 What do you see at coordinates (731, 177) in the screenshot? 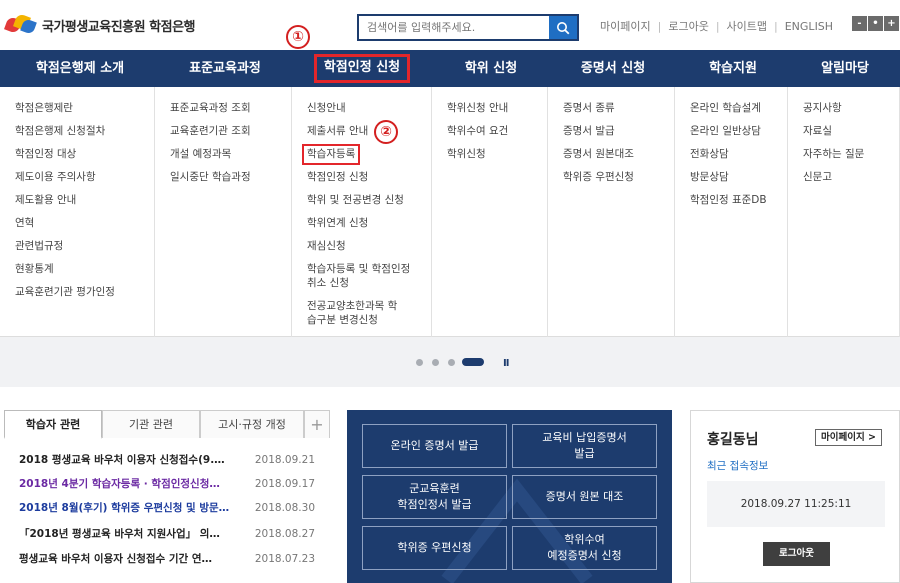
I see `submenu-item: 방문상담` at bounding box center [731, 177].